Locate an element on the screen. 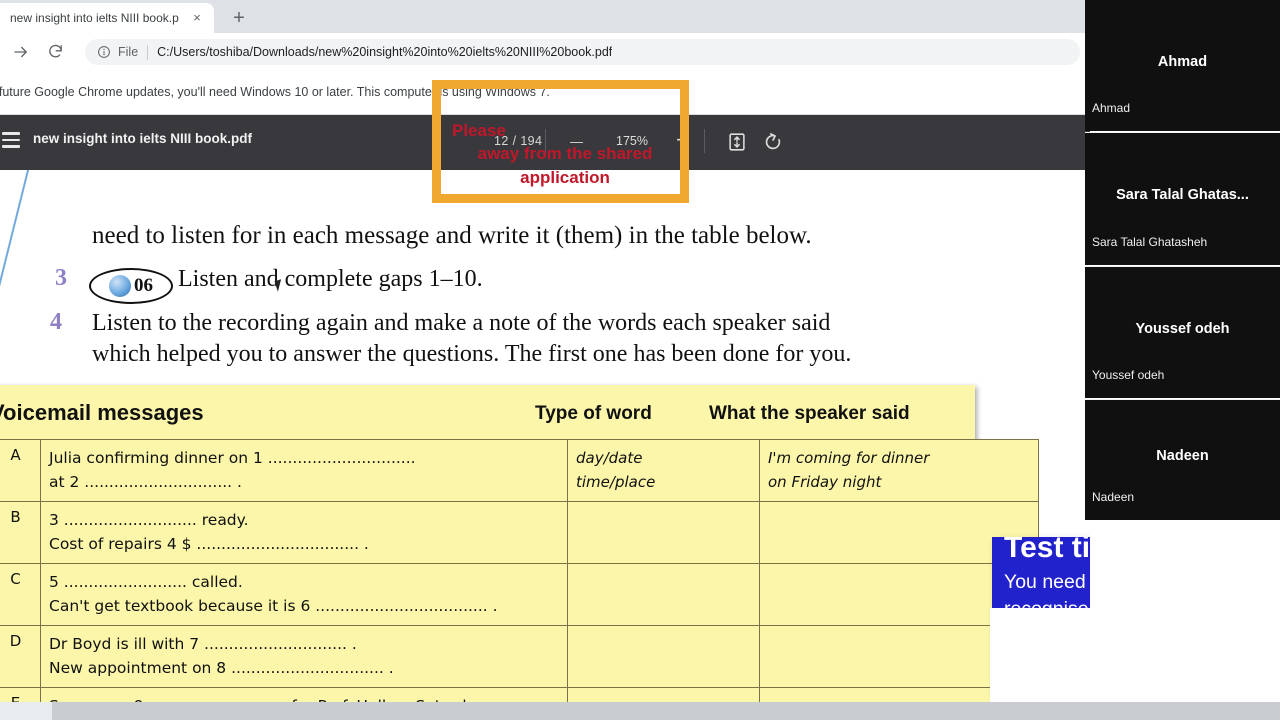 Image resolution: width=1280 pixels, height=720 pixels. voicemail-message-cell-line: 3 ........................... ready. is located at coordinates (149, 520).